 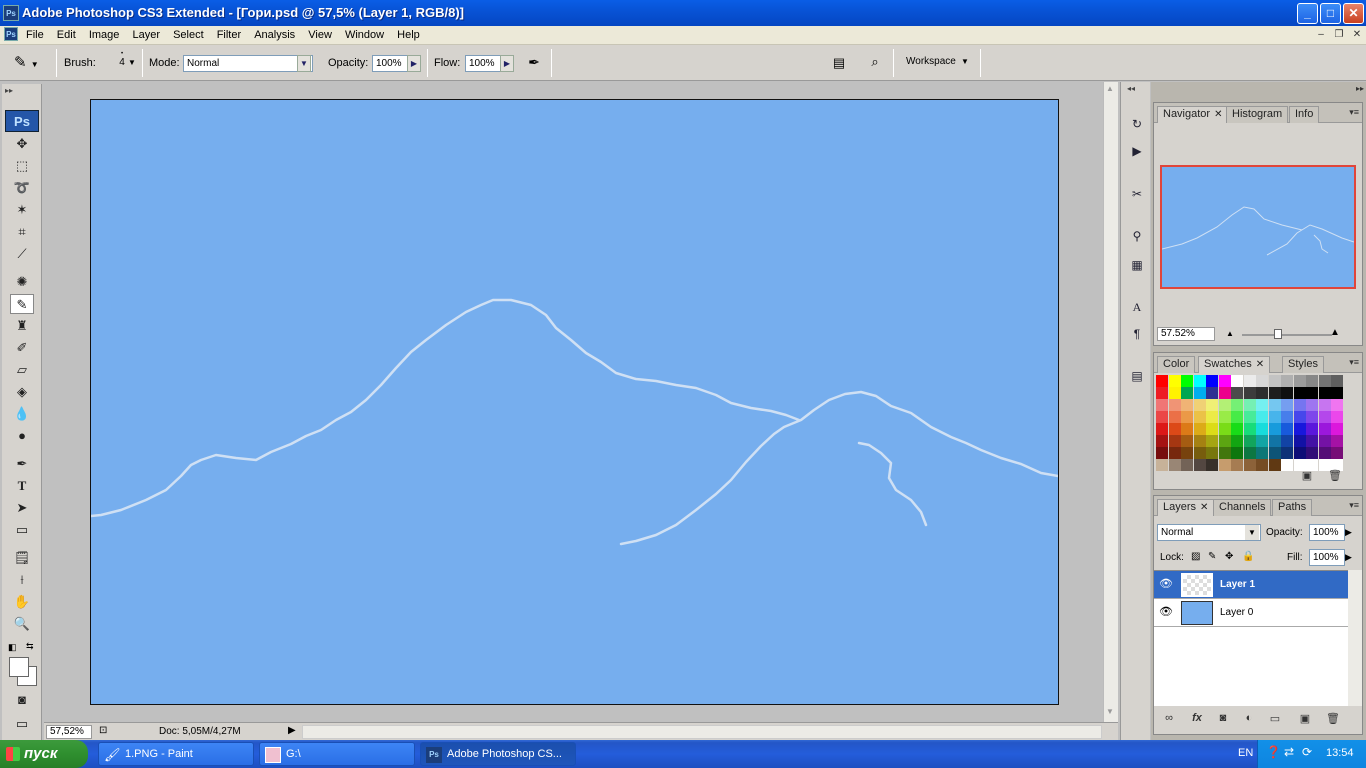 What do you see at coordinates (22, 210) in the screenshot?
I see `magic-wand-tool-icon: ✶` at bounding box center [22, 210].